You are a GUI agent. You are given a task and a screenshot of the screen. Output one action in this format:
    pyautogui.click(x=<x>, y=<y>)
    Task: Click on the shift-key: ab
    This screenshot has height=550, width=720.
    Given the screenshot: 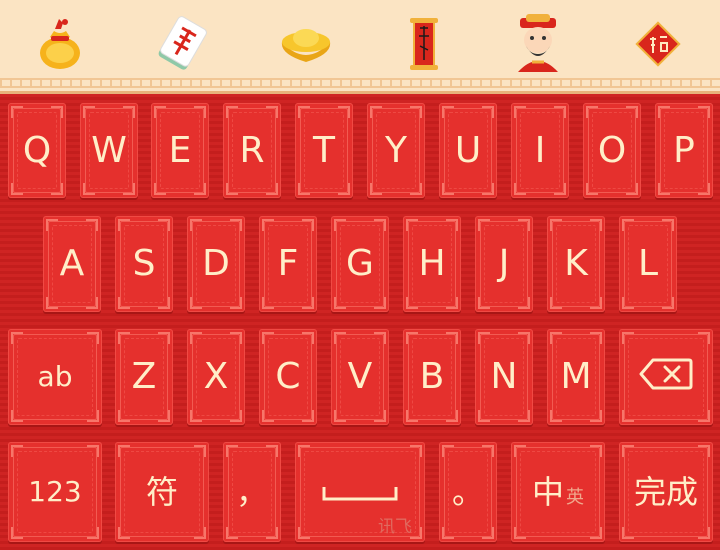 What is the action you would take?
    pyautogui.click(x=55, y=377)
    